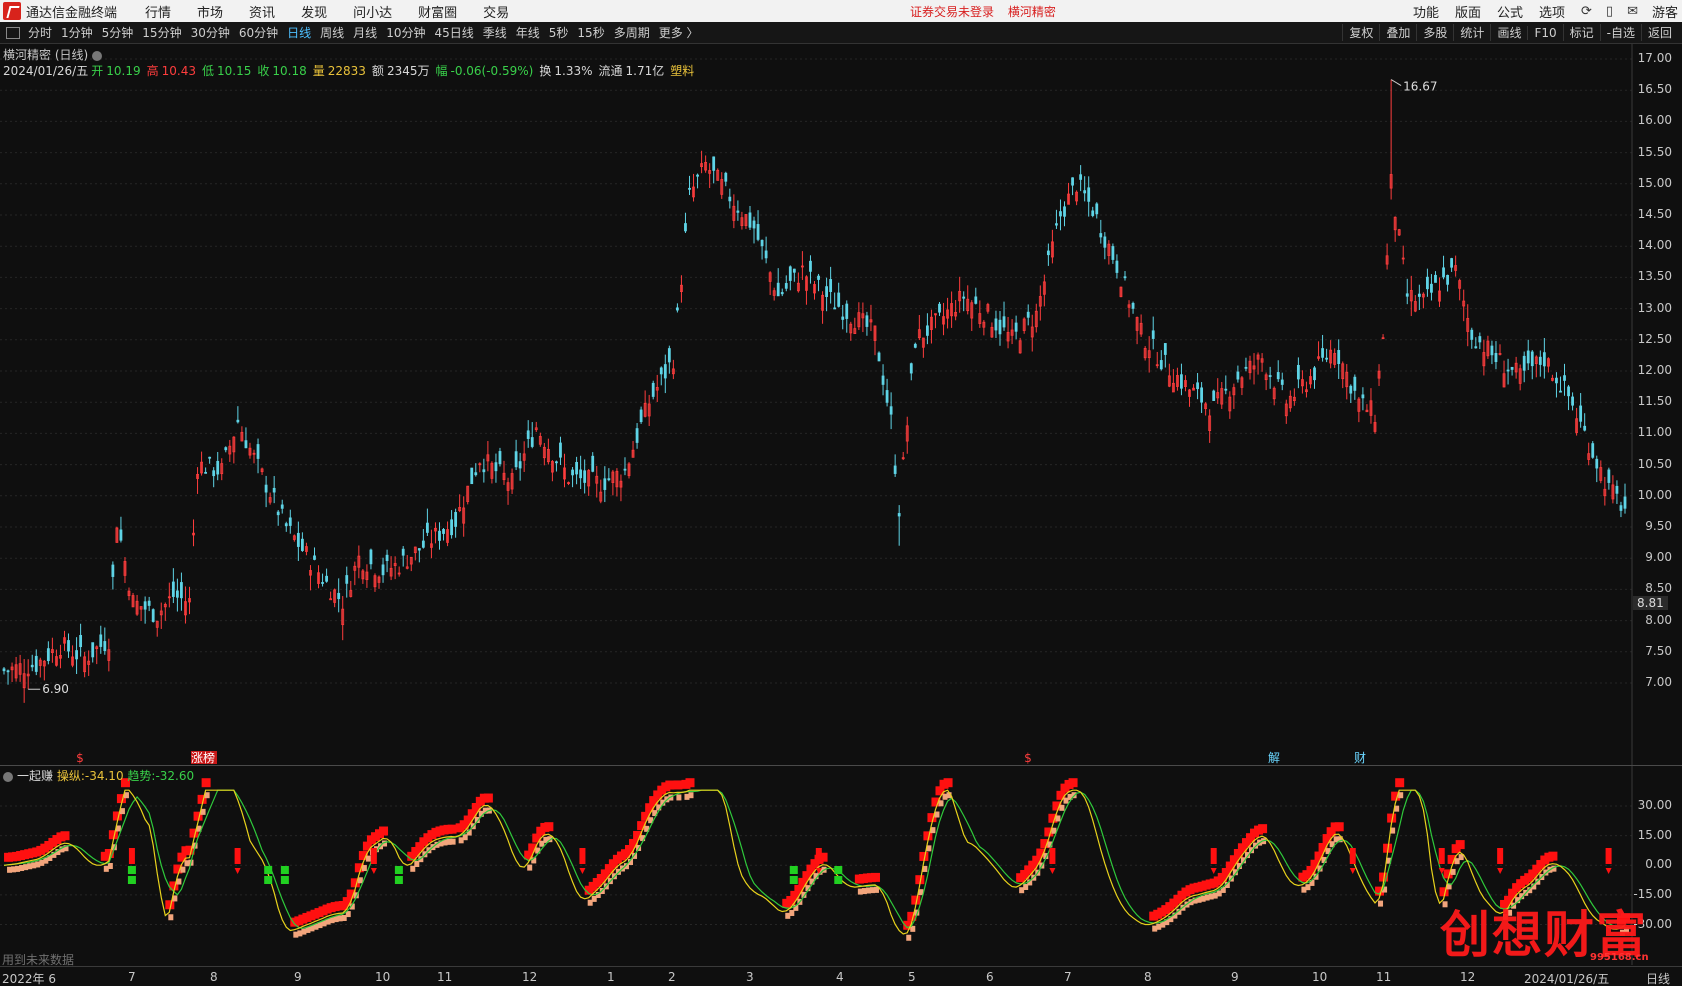  I want to click on phone-icon: ▯, so click(1609, 11).